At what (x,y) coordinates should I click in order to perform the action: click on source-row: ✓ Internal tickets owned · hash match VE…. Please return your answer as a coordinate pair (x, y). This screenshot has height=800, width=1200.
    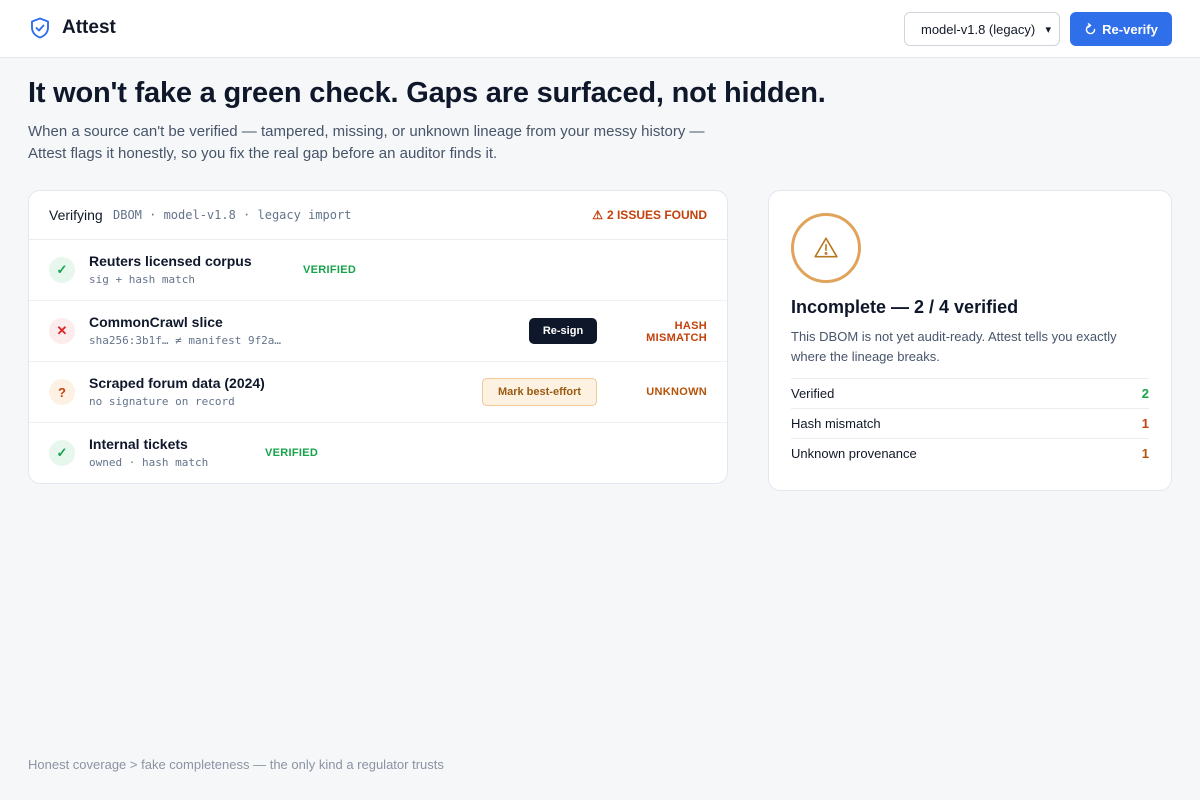
    Looking at the image, I should click on (378, 453).